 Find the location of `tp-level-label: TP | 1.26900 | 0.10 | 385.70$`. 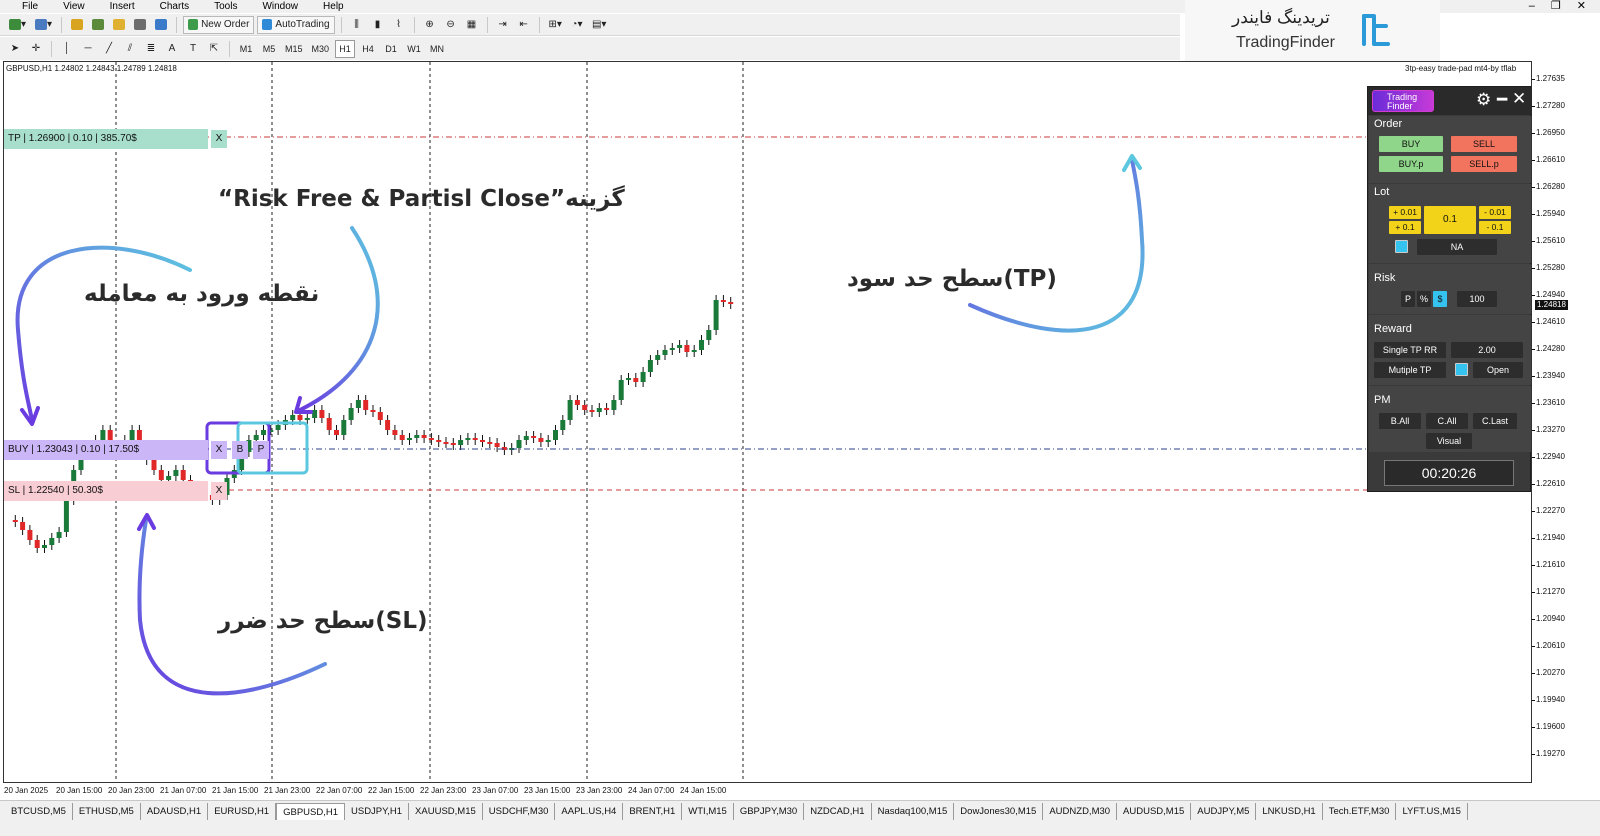

tp-level-label: TP | 1.26900 | 0.10 | 385.70$ is located at coordinates (106, 139).